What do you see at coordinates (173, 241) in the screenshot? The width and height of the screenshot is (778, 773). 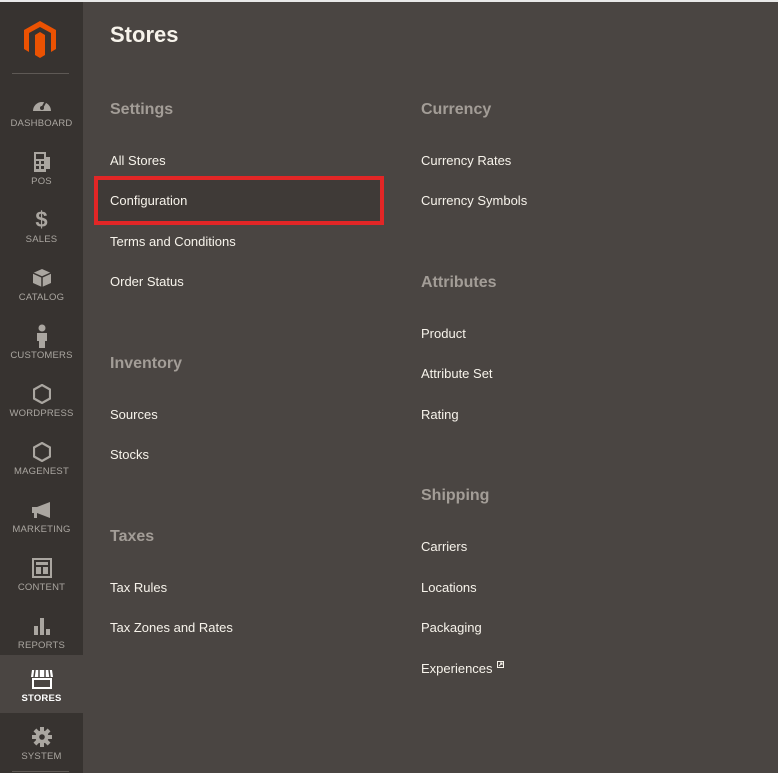 I see `menu-link-terms-and-conditions: Terms and Conditions` at bounding box center [173, 241].